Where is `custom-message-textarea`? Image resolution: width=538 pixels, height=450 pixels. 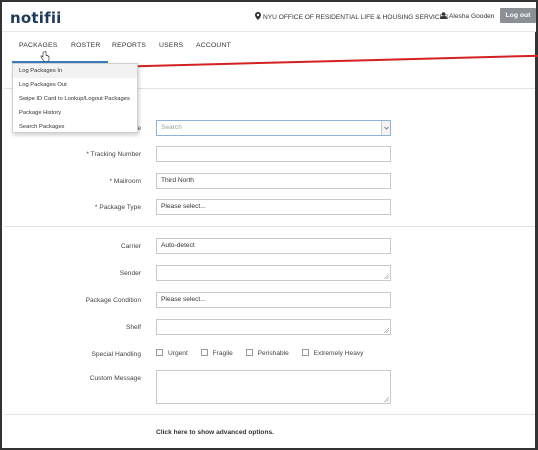
custom-message-textarea is located at coordinates (273, 387).